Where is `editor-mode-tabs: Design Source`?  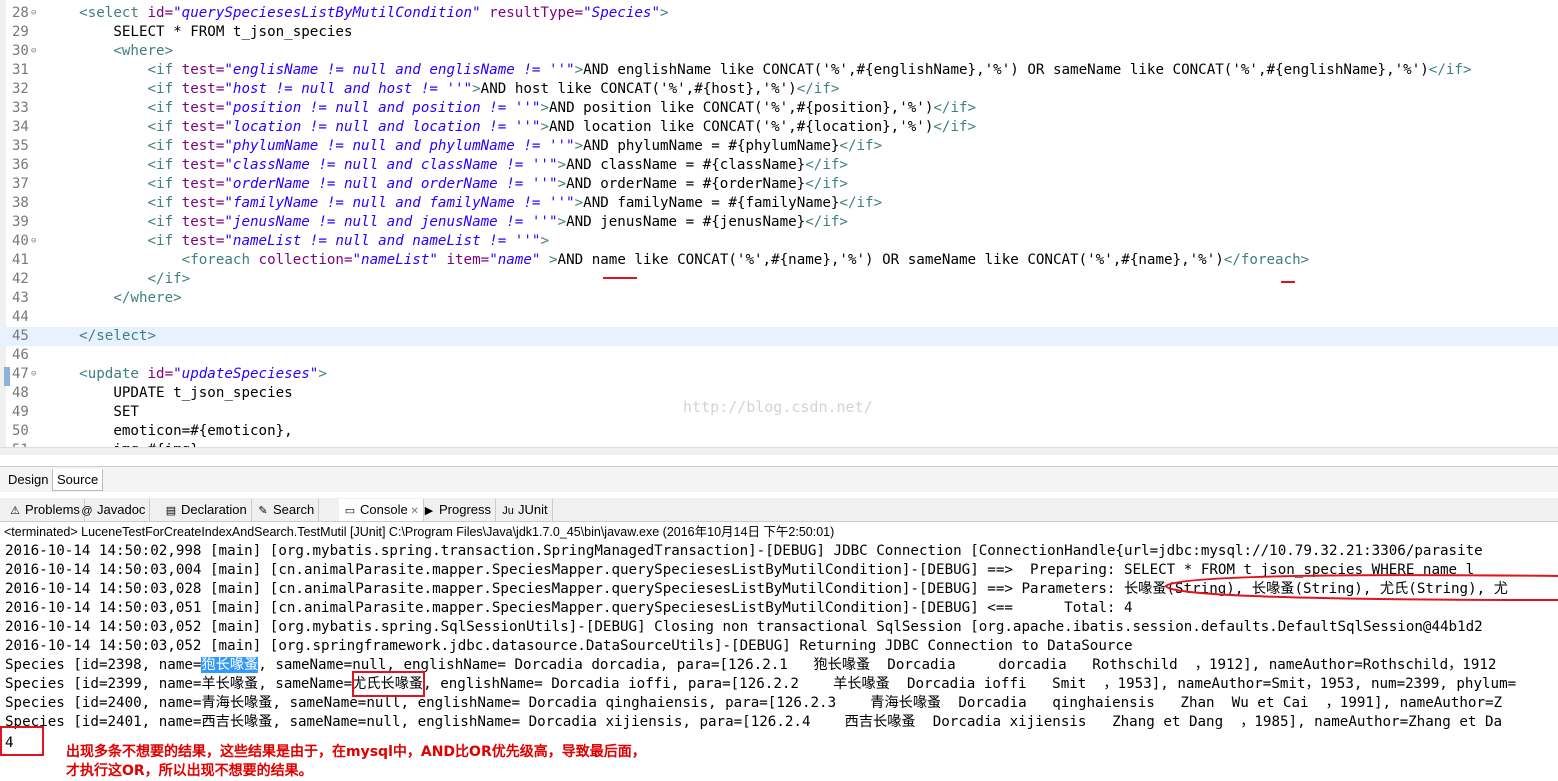 editor-mode-tabs: Design Source is located at coordinates (779, 479).